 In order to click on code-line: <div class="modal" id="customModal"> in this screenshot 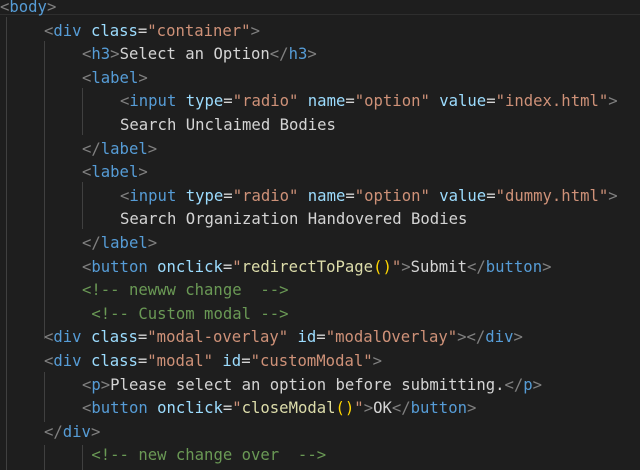, I will do `click(213, 362)`.